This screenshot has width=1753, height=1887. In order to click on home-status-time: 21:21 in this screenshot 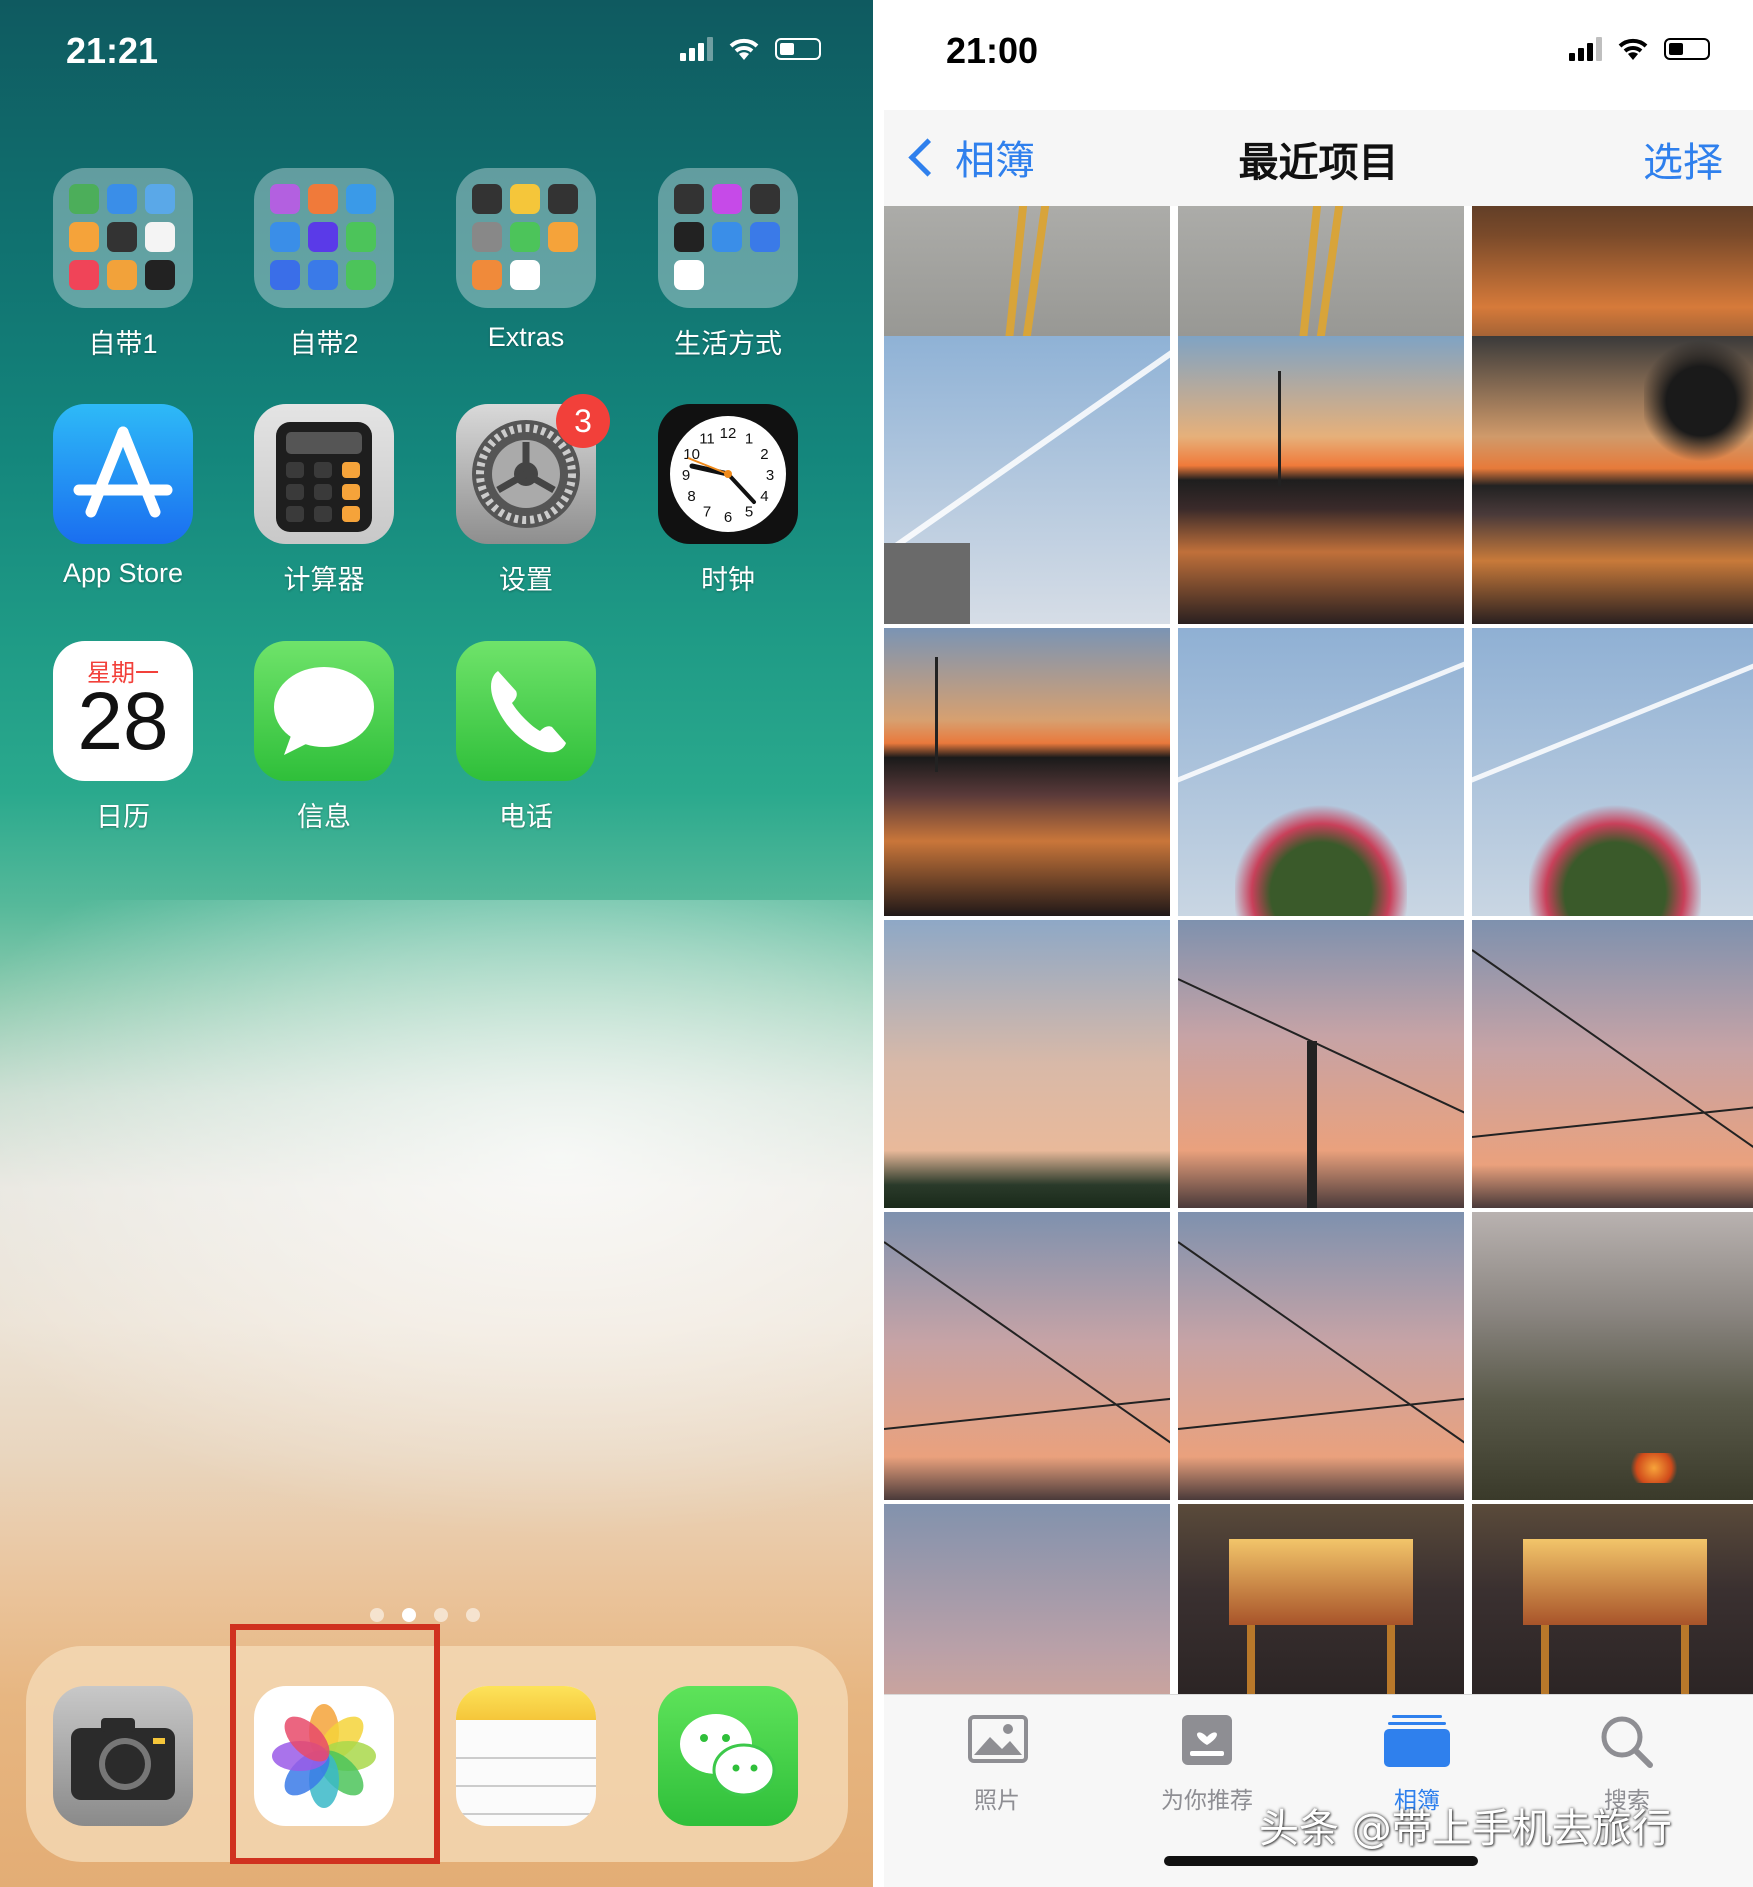, I will do `click(112, 50)`.